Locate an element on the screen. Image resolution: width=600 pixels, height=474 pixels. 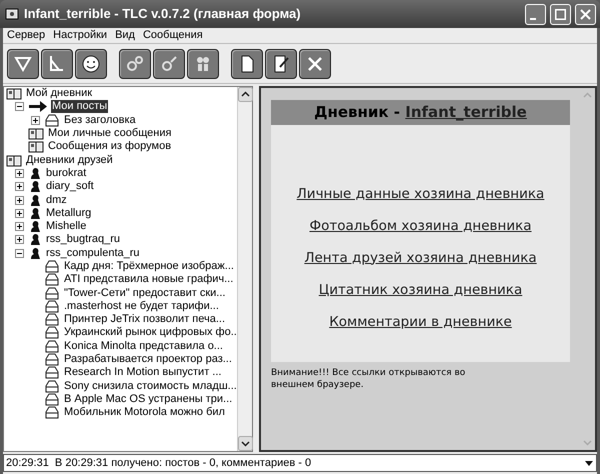
menu-item: Настройки is located at coordinates (80, 35).